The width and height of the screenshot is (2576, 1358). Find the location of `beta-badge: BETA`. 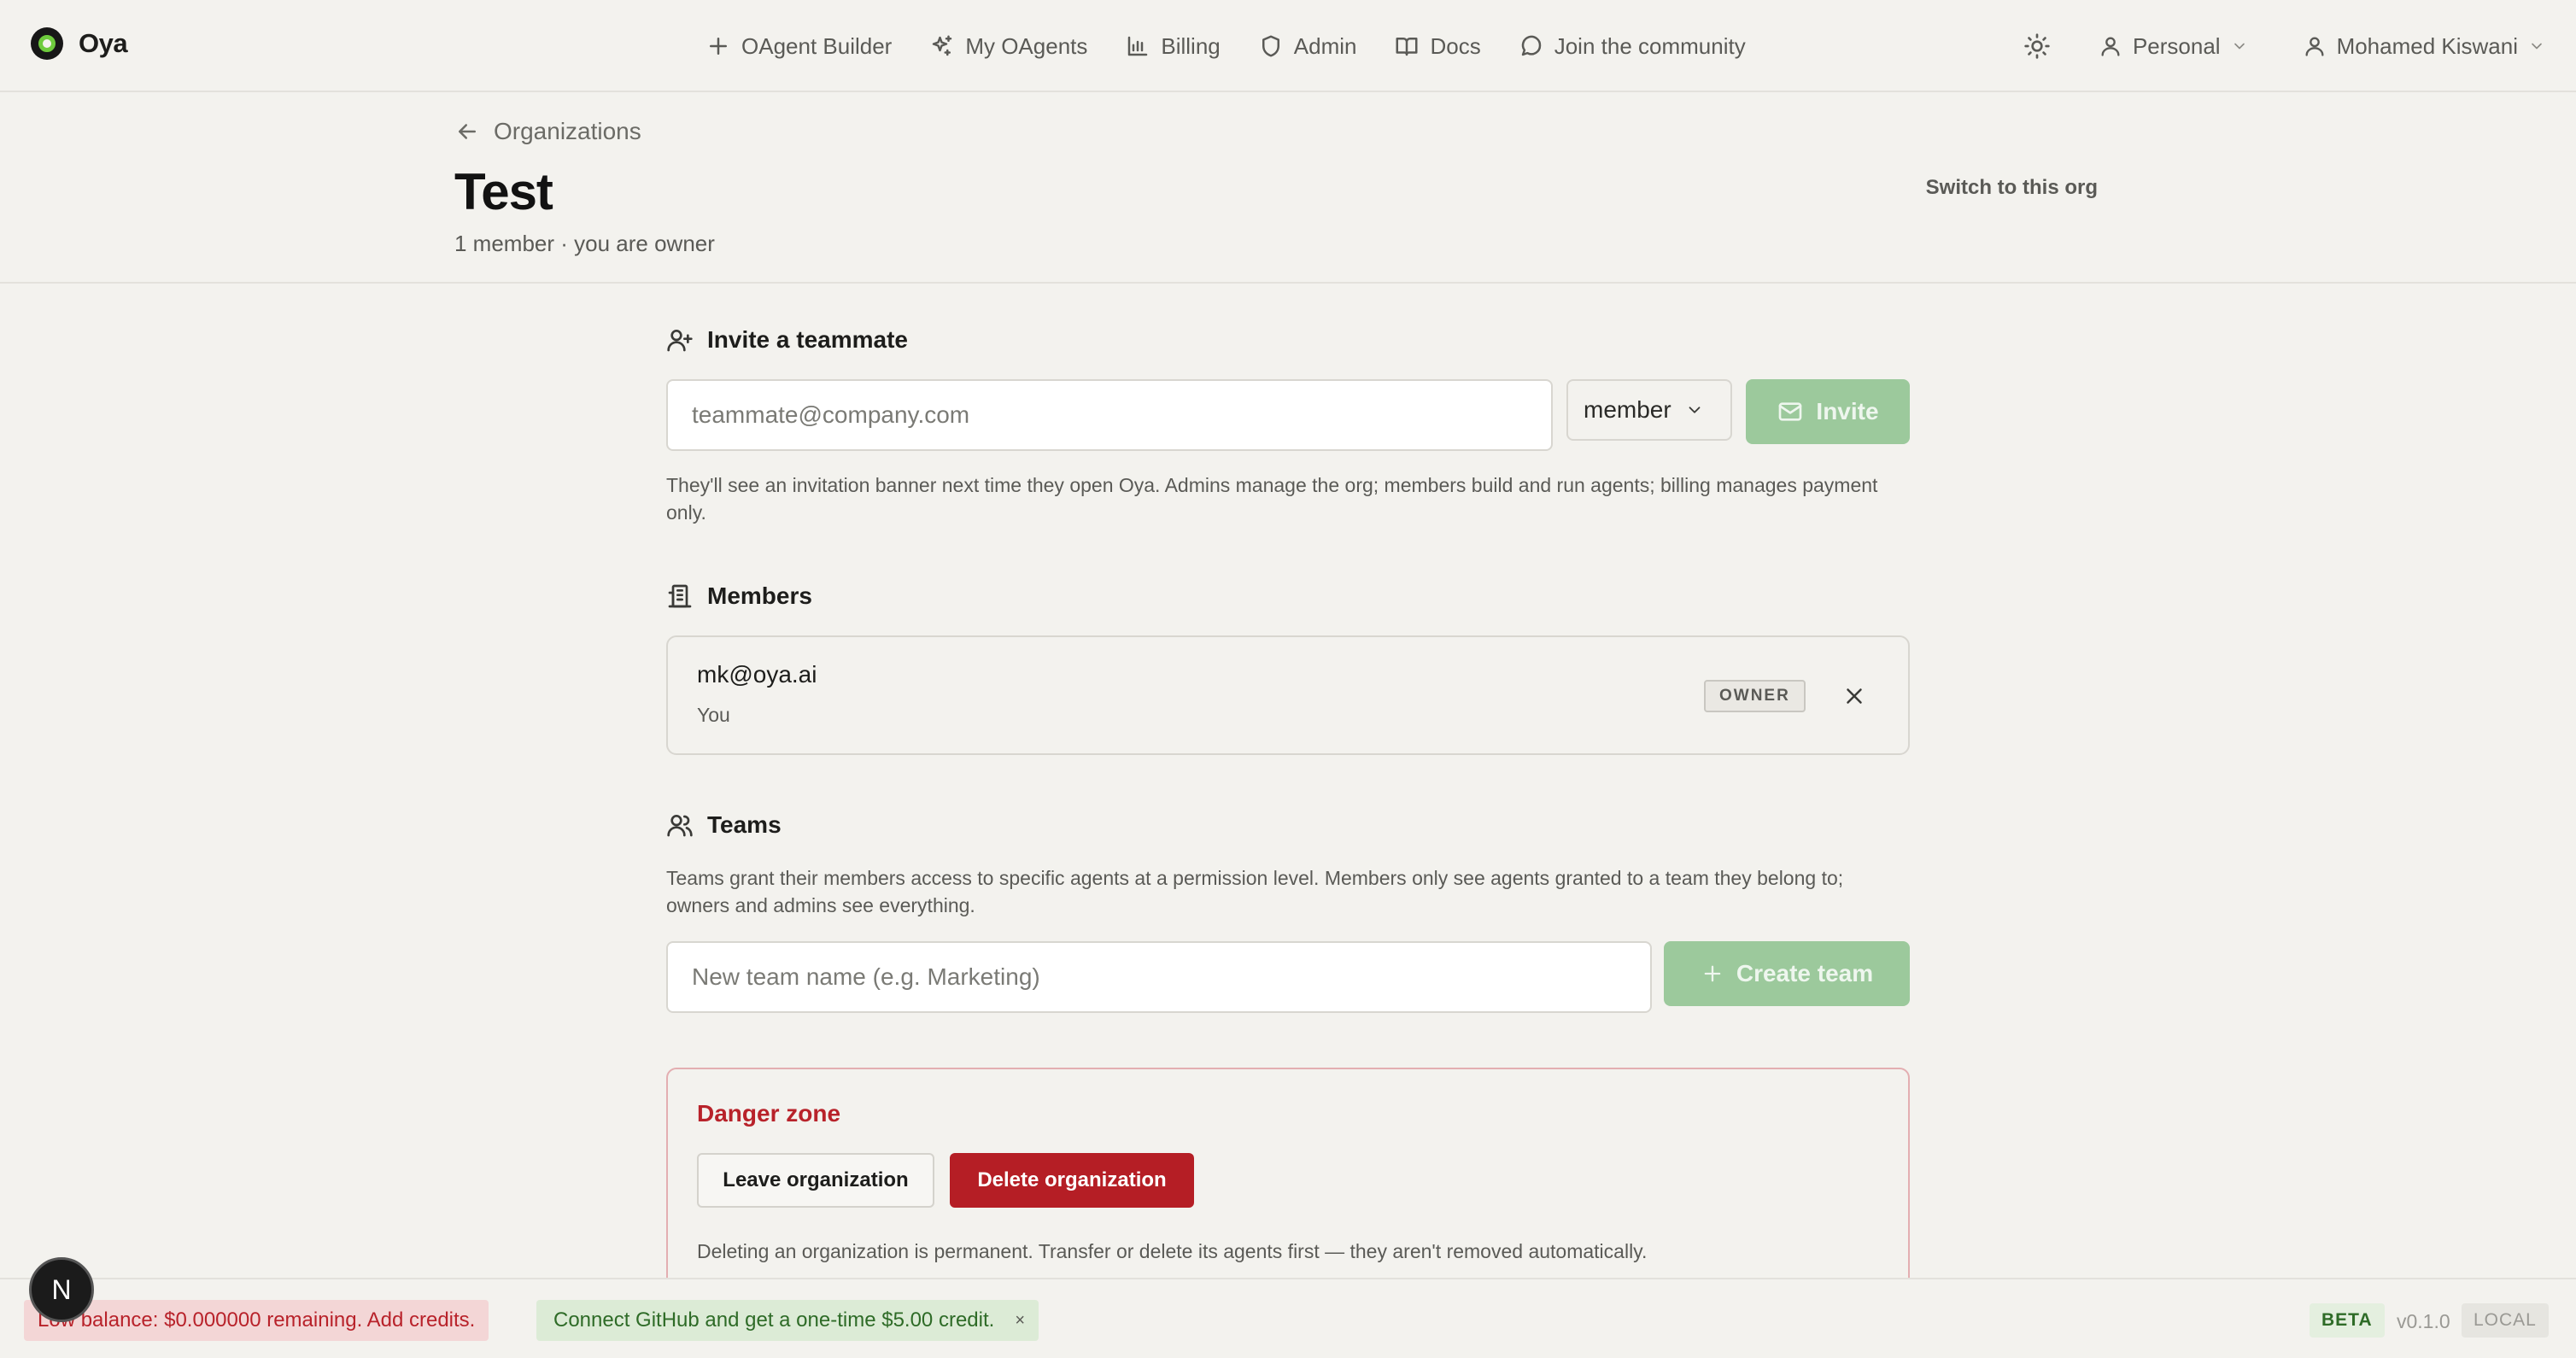

beta-badge: BETA is located at coordinates (2347, 1321).